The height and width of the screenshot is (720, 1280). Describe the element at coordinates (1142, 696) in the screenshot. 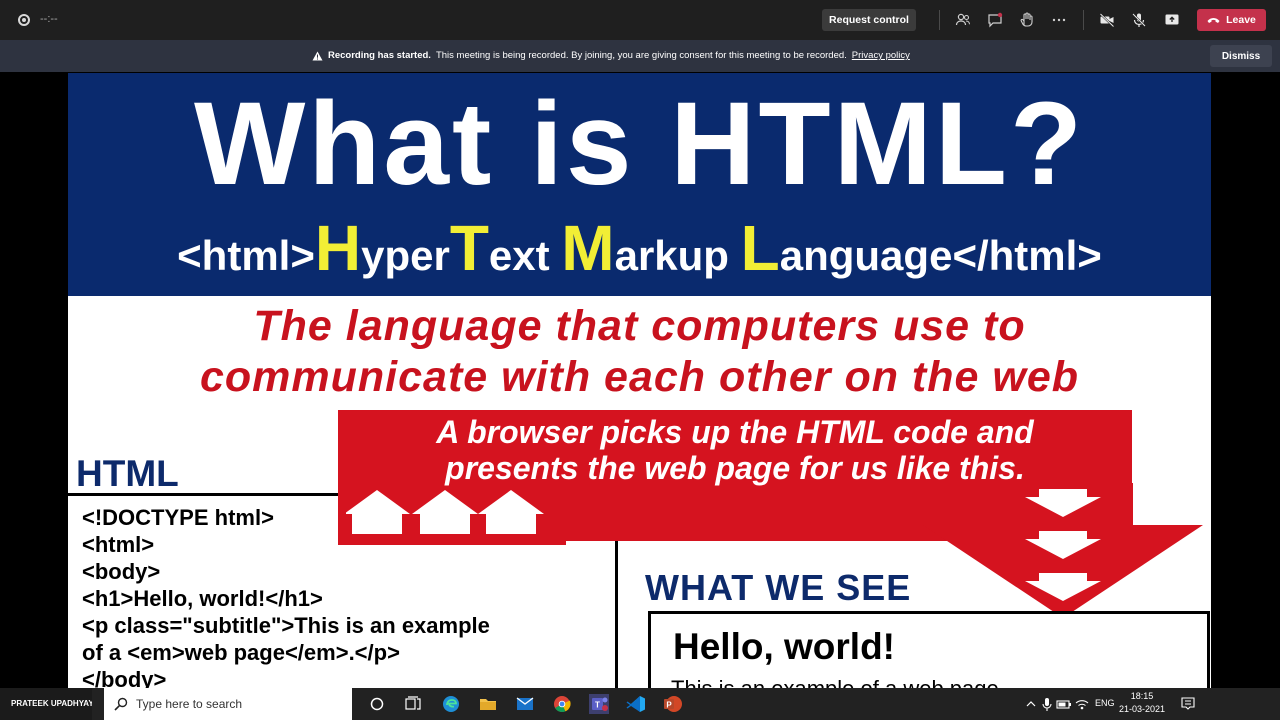

I see `clock-time: 18:15` at that location.